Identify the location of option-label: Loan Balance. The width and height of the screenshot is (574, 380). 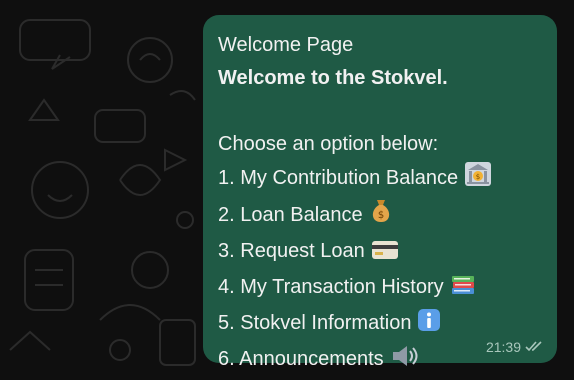
(301, 215).